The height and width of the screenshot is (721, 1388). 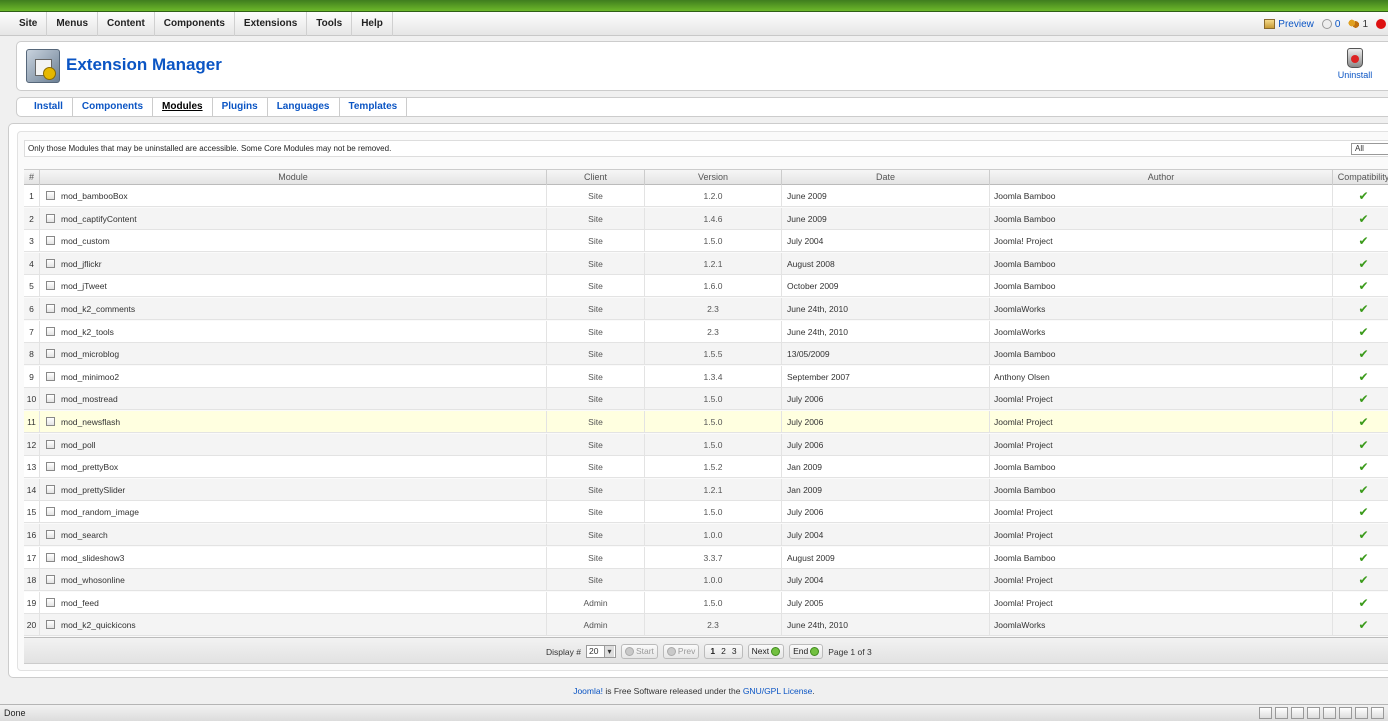 What do you see at coordinates (195, 24) in the screenshot?
I see `menu-components: Components` at bounding box center [195, 24].